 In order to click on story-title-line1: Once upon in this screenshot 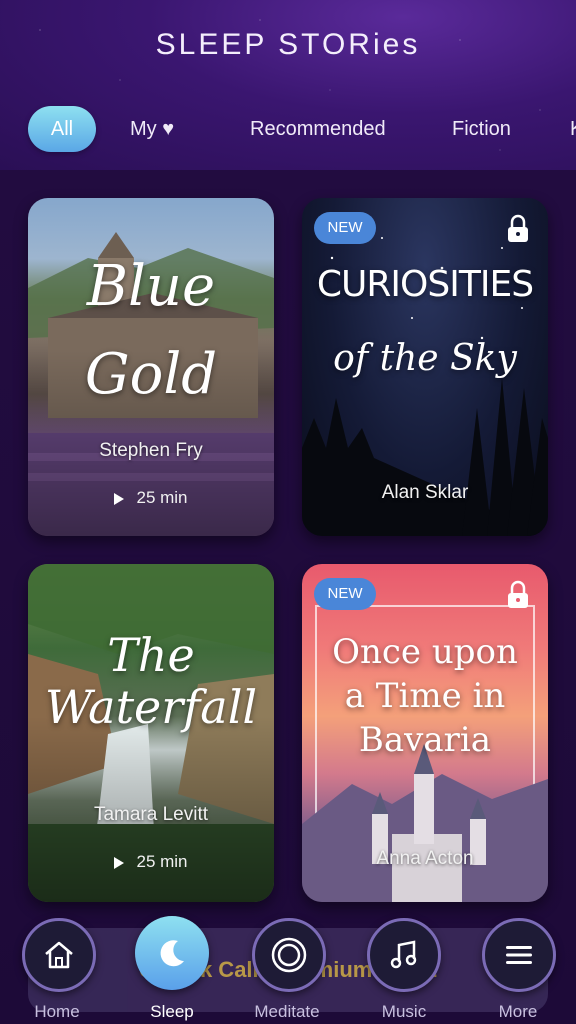, I will do `click(425, 652)`.